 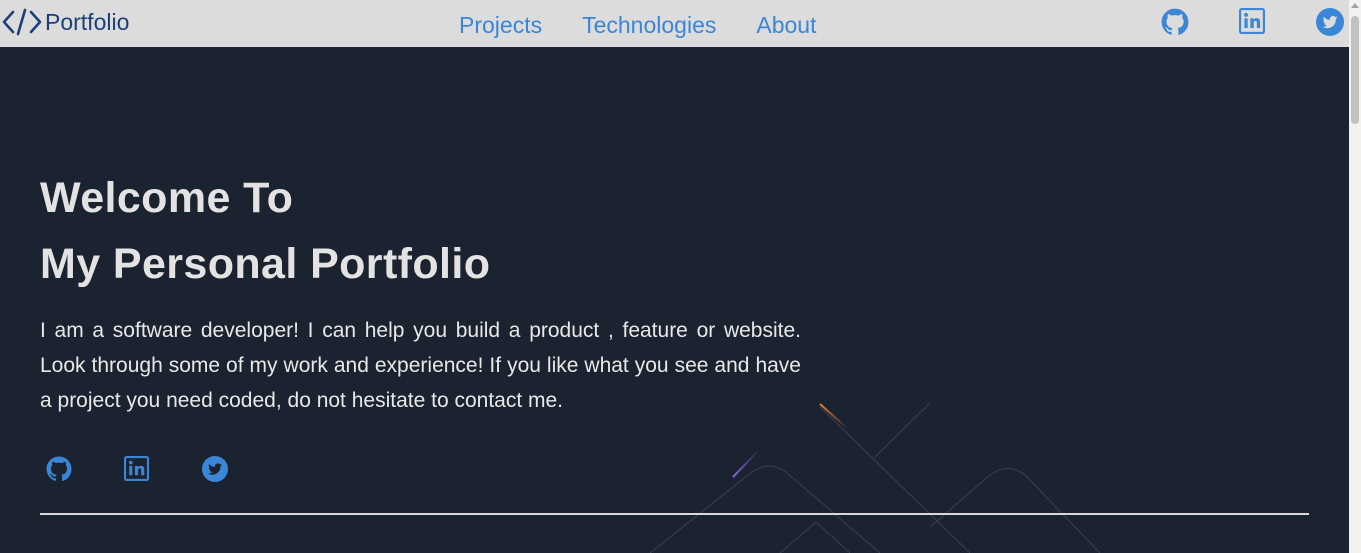 I want to click on logo-link: Portfolio, so click(x=65, y=22).